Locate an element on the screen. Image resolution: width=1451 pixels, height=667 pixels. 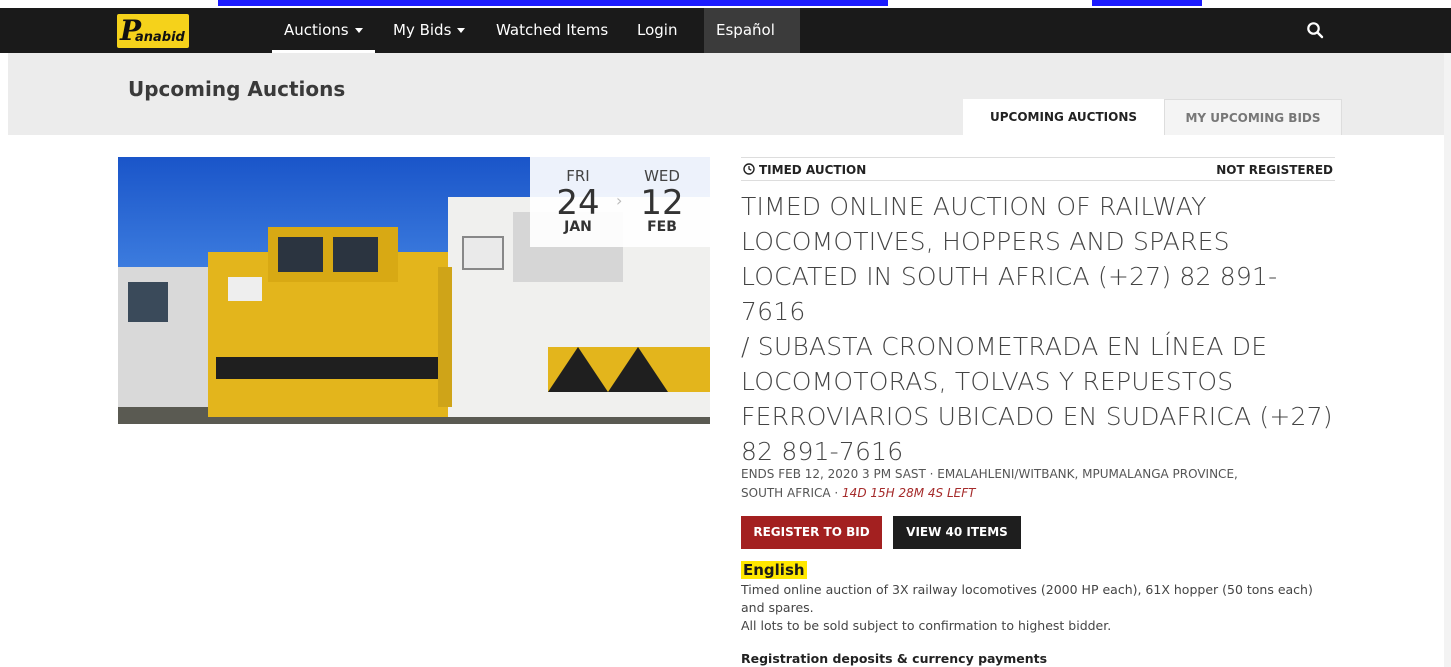
tab-upcoming-auctions: UPCOMING AUCTIONS is located at coordinates (1063, 117).